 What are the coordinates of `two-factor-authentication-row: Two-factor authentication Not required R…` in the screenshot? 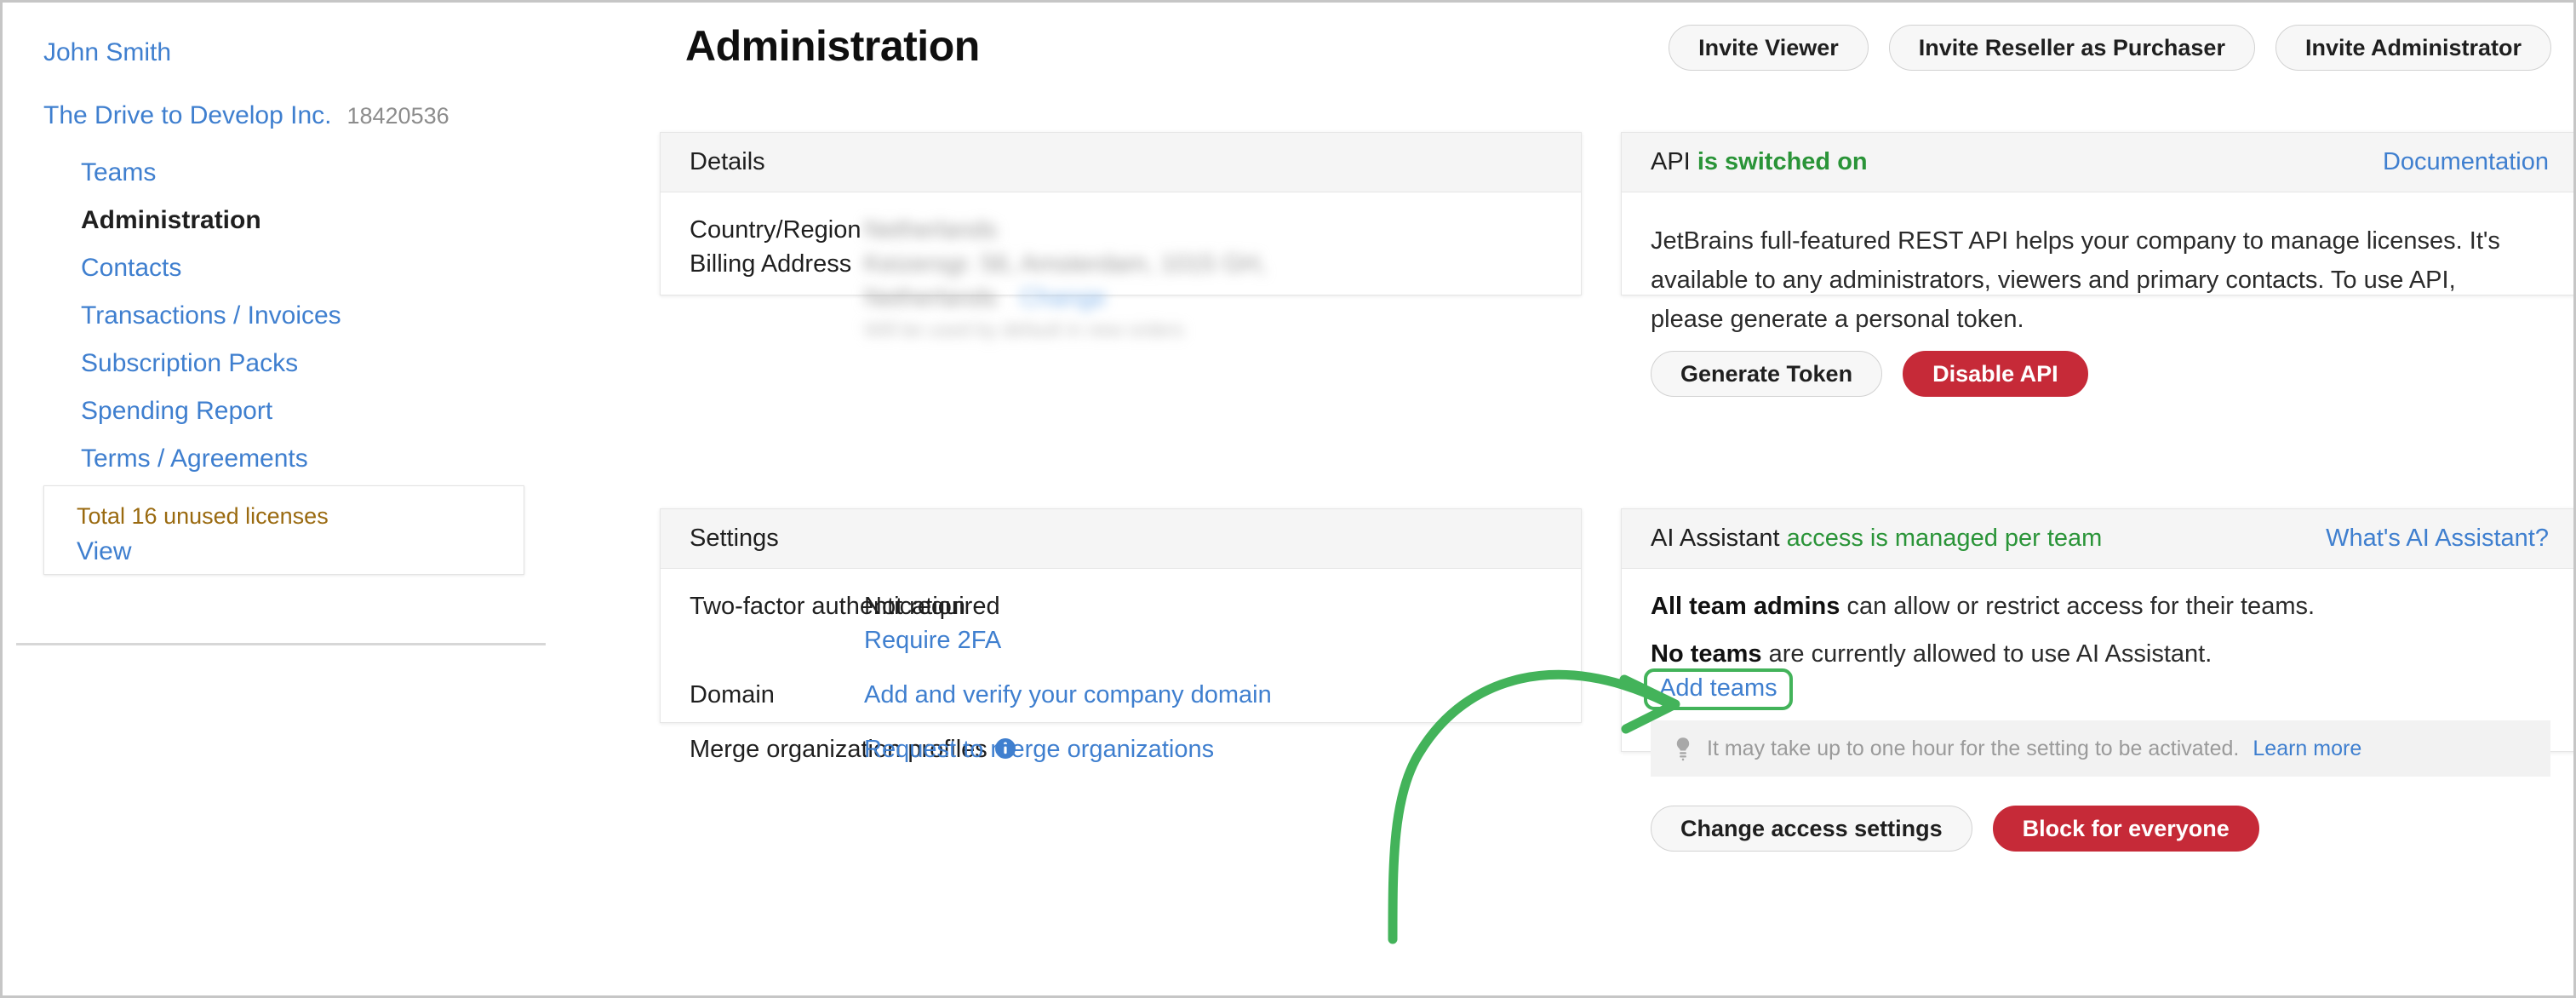 It's located at (845, 623).